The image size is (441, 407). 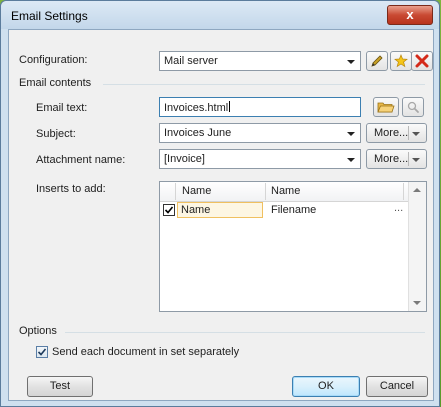 What do you see at coordinates (326, 386) in the screenshot?
I see `ok-button: OK` at bounding box center [326, 386].